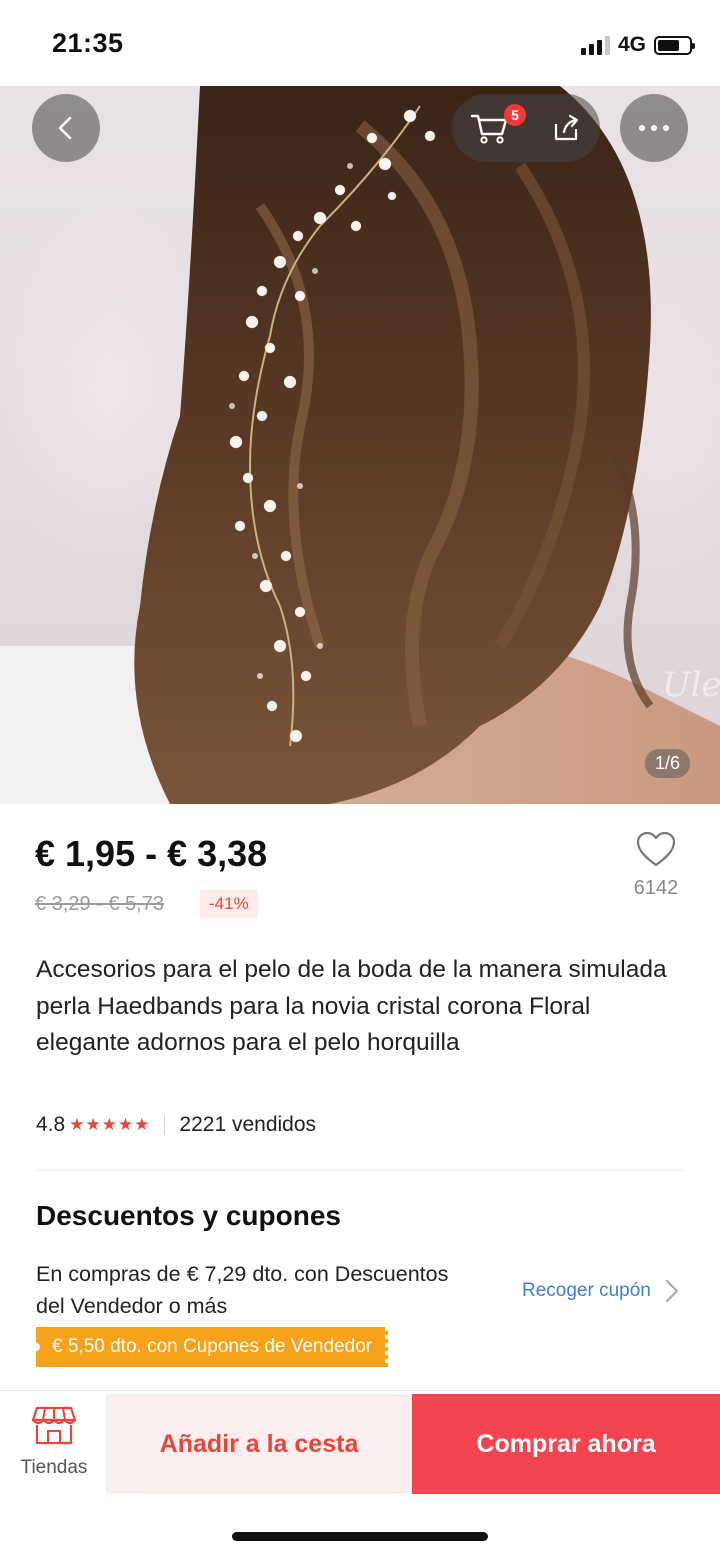 The image size is (720, 1558). I want to click on more-button, so click(654, 128).